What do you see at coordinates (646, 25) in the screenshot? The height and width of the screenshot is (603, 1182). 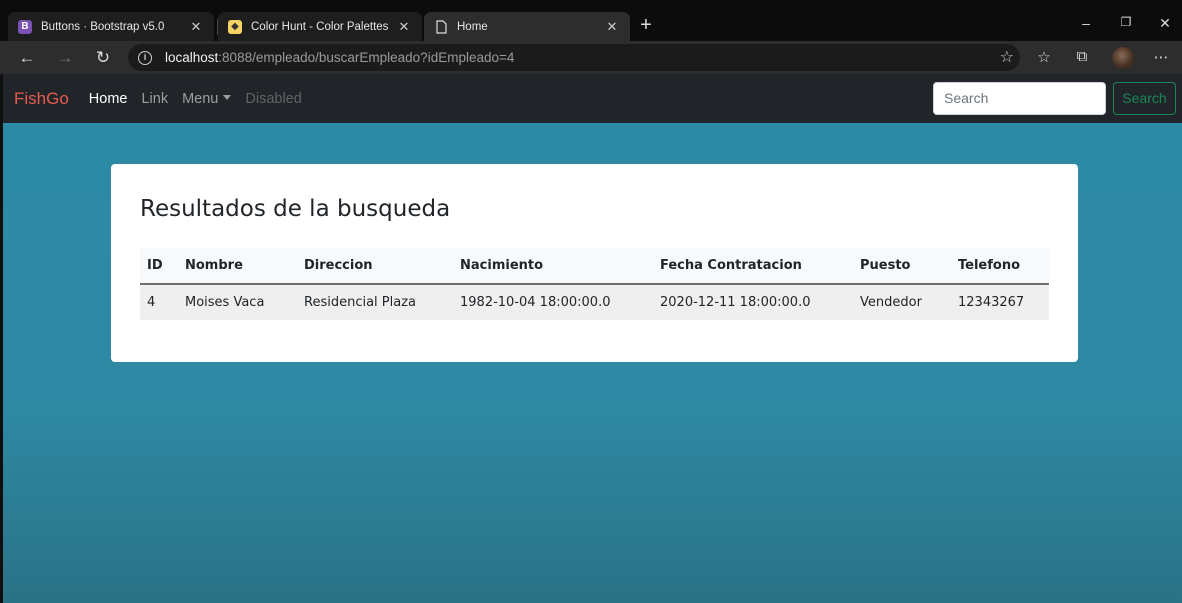 I see `new-tab-plus-icon: +` at bounding box center [646, 25].